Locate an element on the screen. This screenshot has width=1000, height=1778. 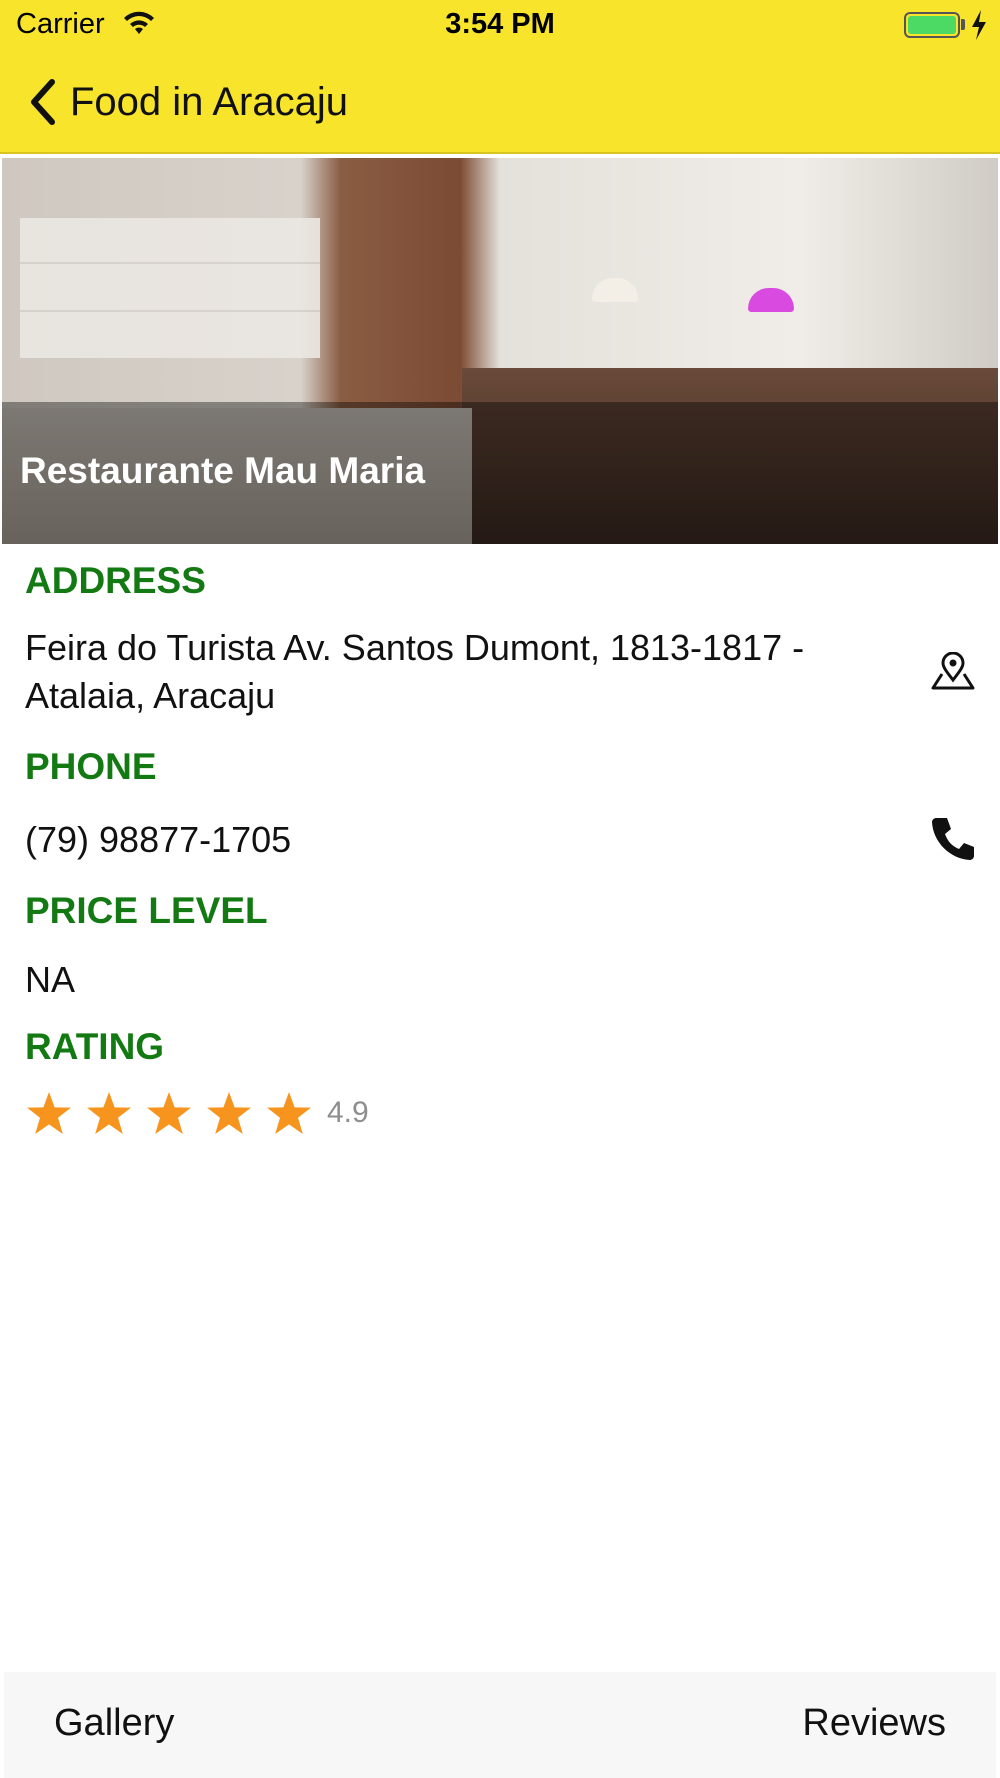
tab-gallery: Gallery is located at coordinates (114, 1723).